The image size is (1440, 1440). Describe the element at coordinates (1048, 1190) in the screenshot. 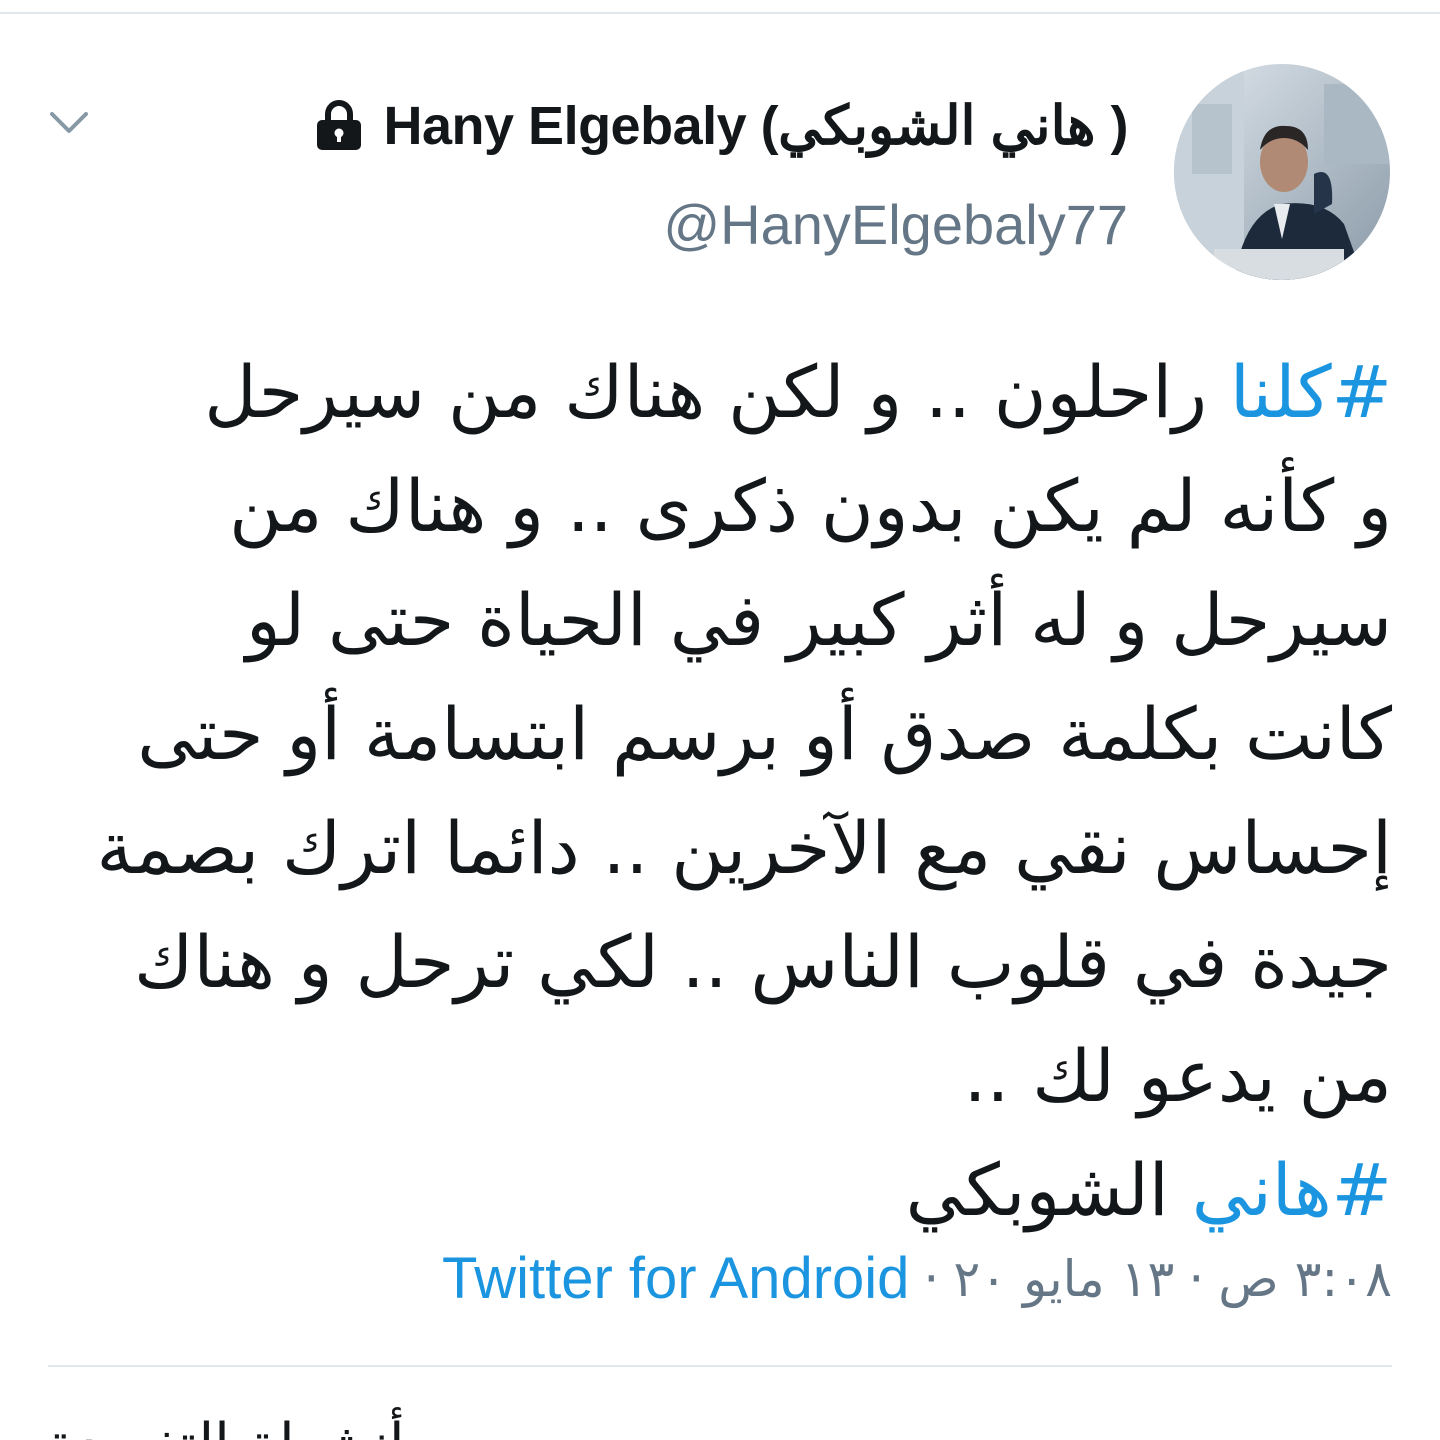

I see `tweet-text-segment: الشوبكي` at that location.